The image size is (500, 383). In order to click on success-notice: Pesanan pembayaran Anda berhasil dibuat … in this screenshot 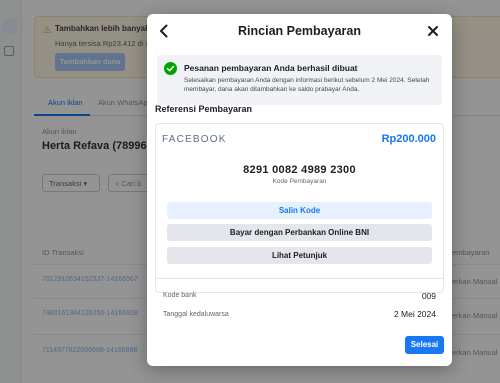, I will do `click(299, 80)`.